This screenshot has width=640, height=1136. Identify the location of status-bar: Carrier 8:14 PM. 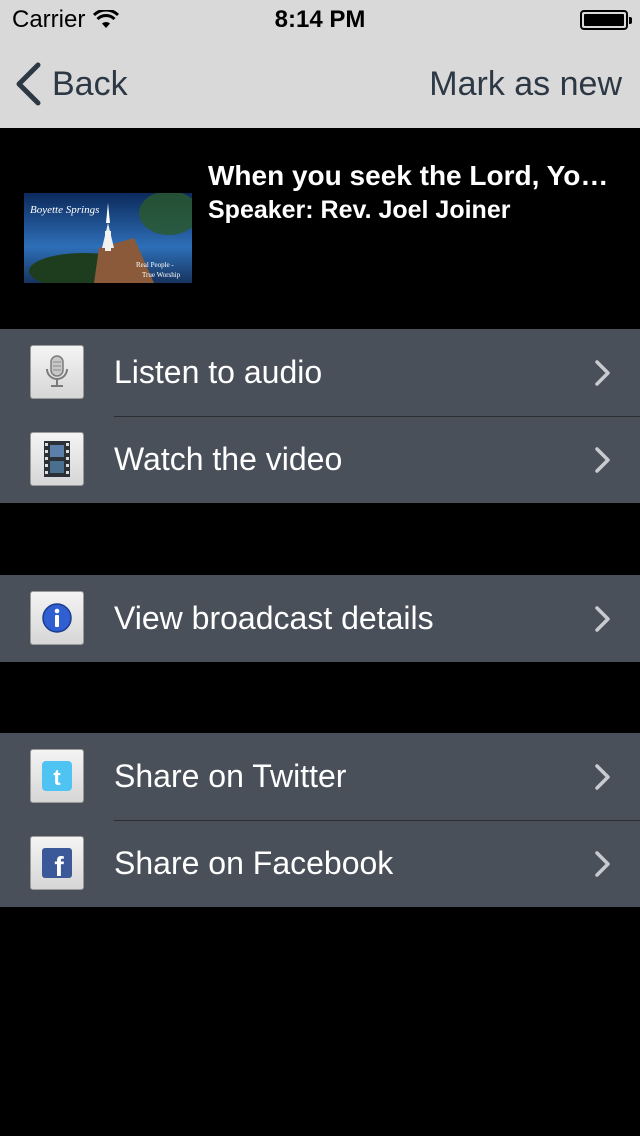
(320, 20).